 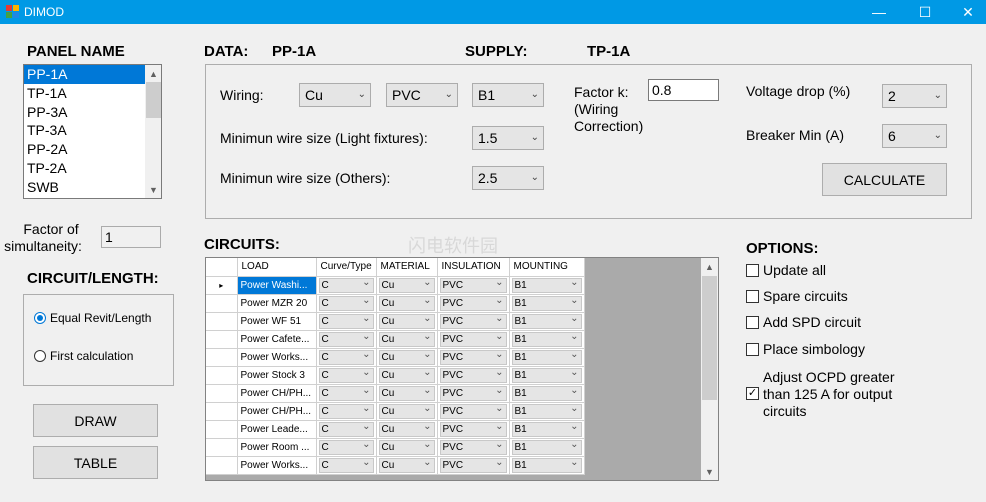 What do you see at coordinates (508, 178) in the screenshot?
I see `min-wire-others-combo: 2.5 ⌄` at bounding box center [508, 178].